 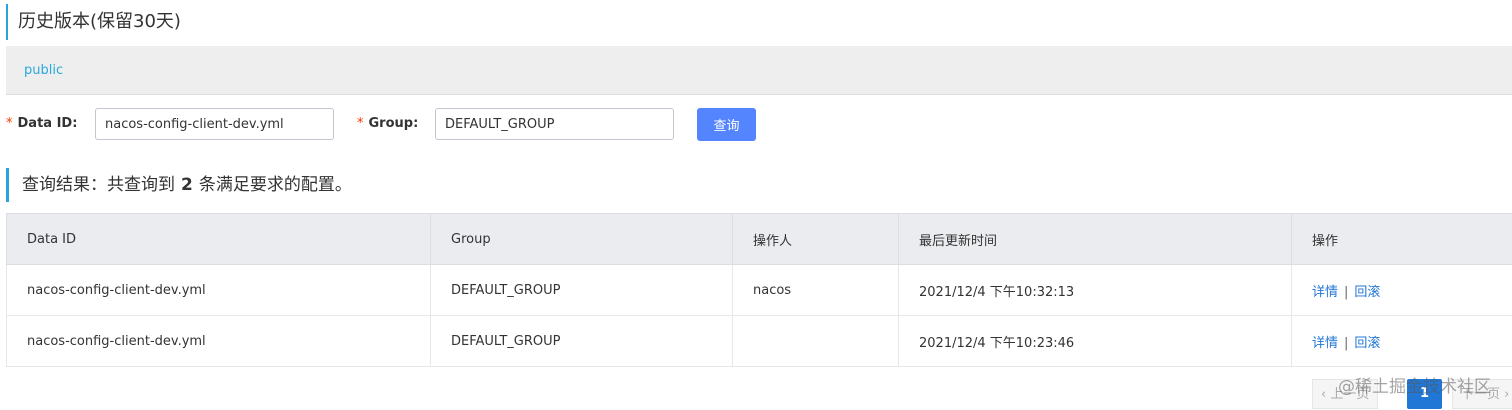 What do you see at coordinates (1349, 394) in the screenshot?
I see `prev-page-label: 上一页` at bounding box center [1349, 394].